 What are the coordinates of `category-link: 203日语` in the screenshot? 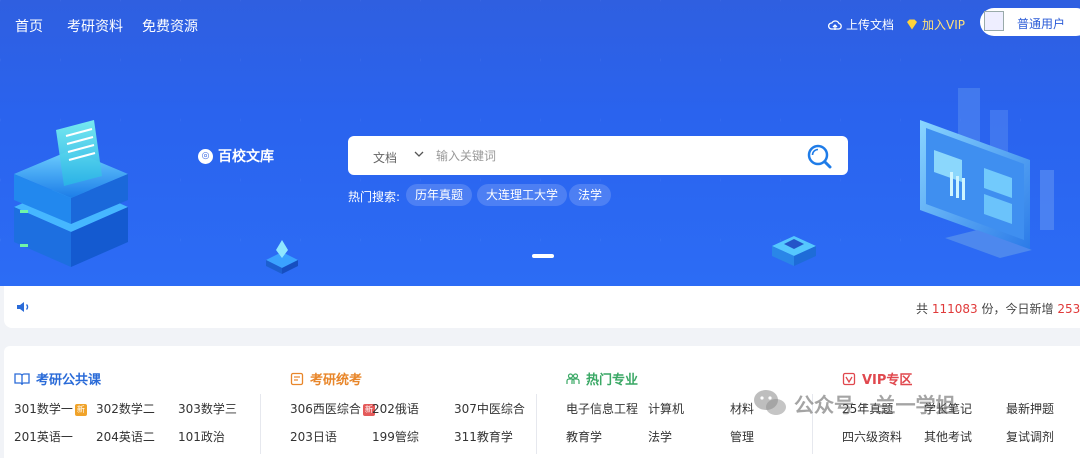 It's located at (313, 436).